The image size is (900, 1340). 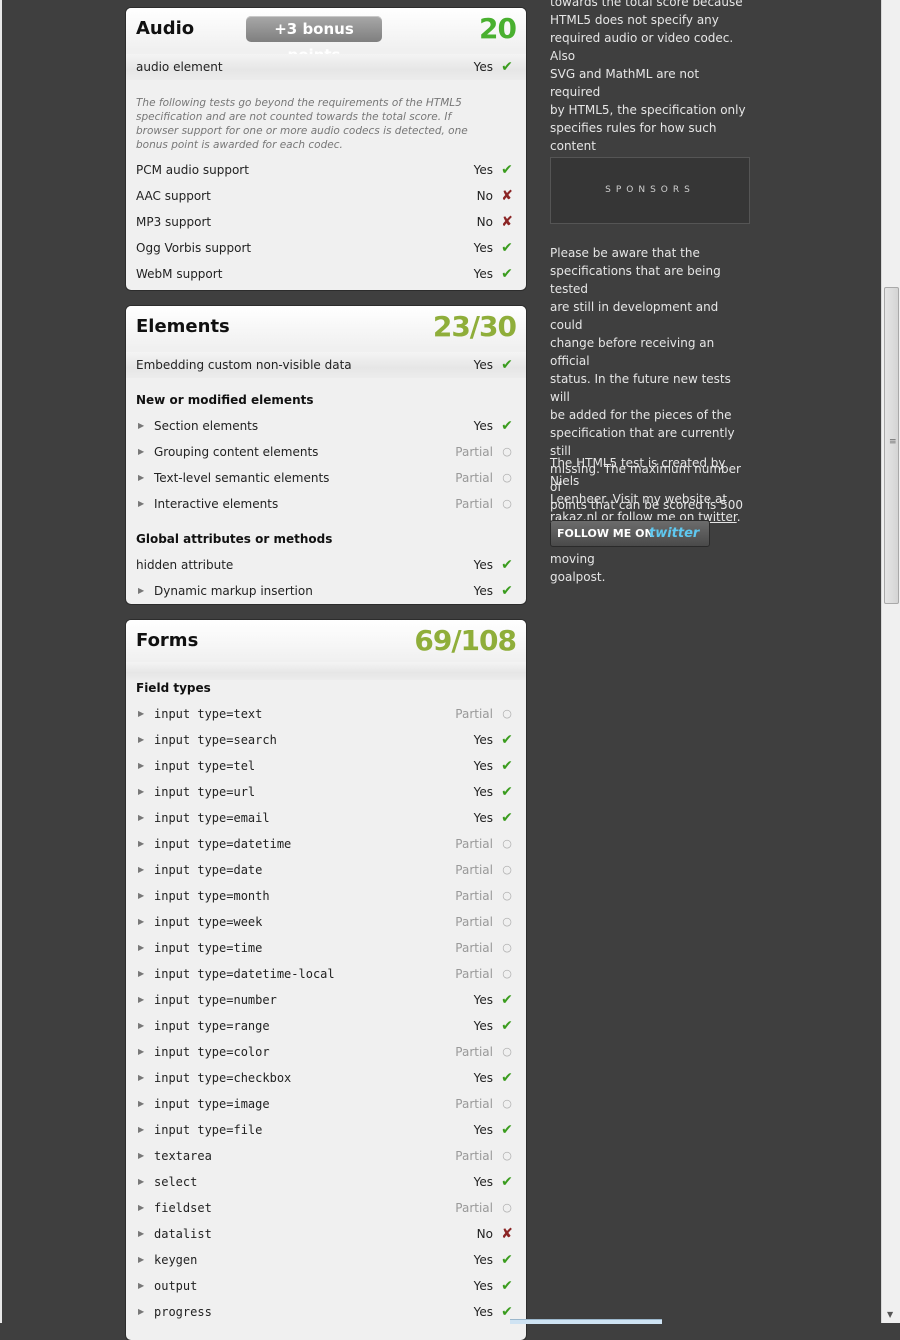 I want to click on audio-codec-row: MP3 support No ✘, so click(x=326, y=222).